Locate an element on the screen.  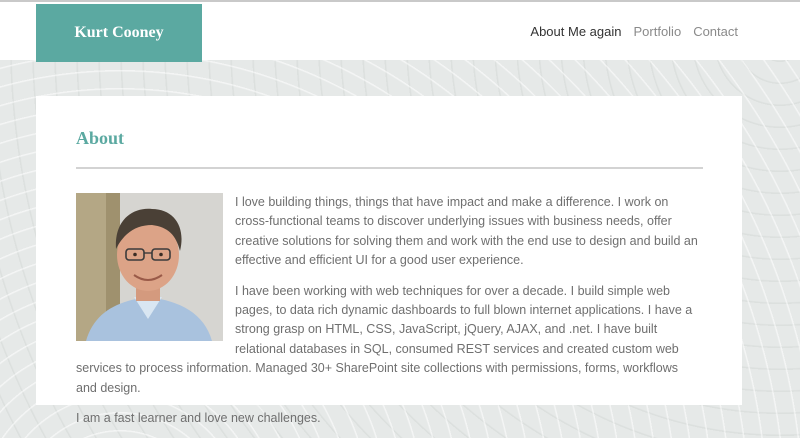
nav-link-about: About Me again is located at coordinates (575, 31).